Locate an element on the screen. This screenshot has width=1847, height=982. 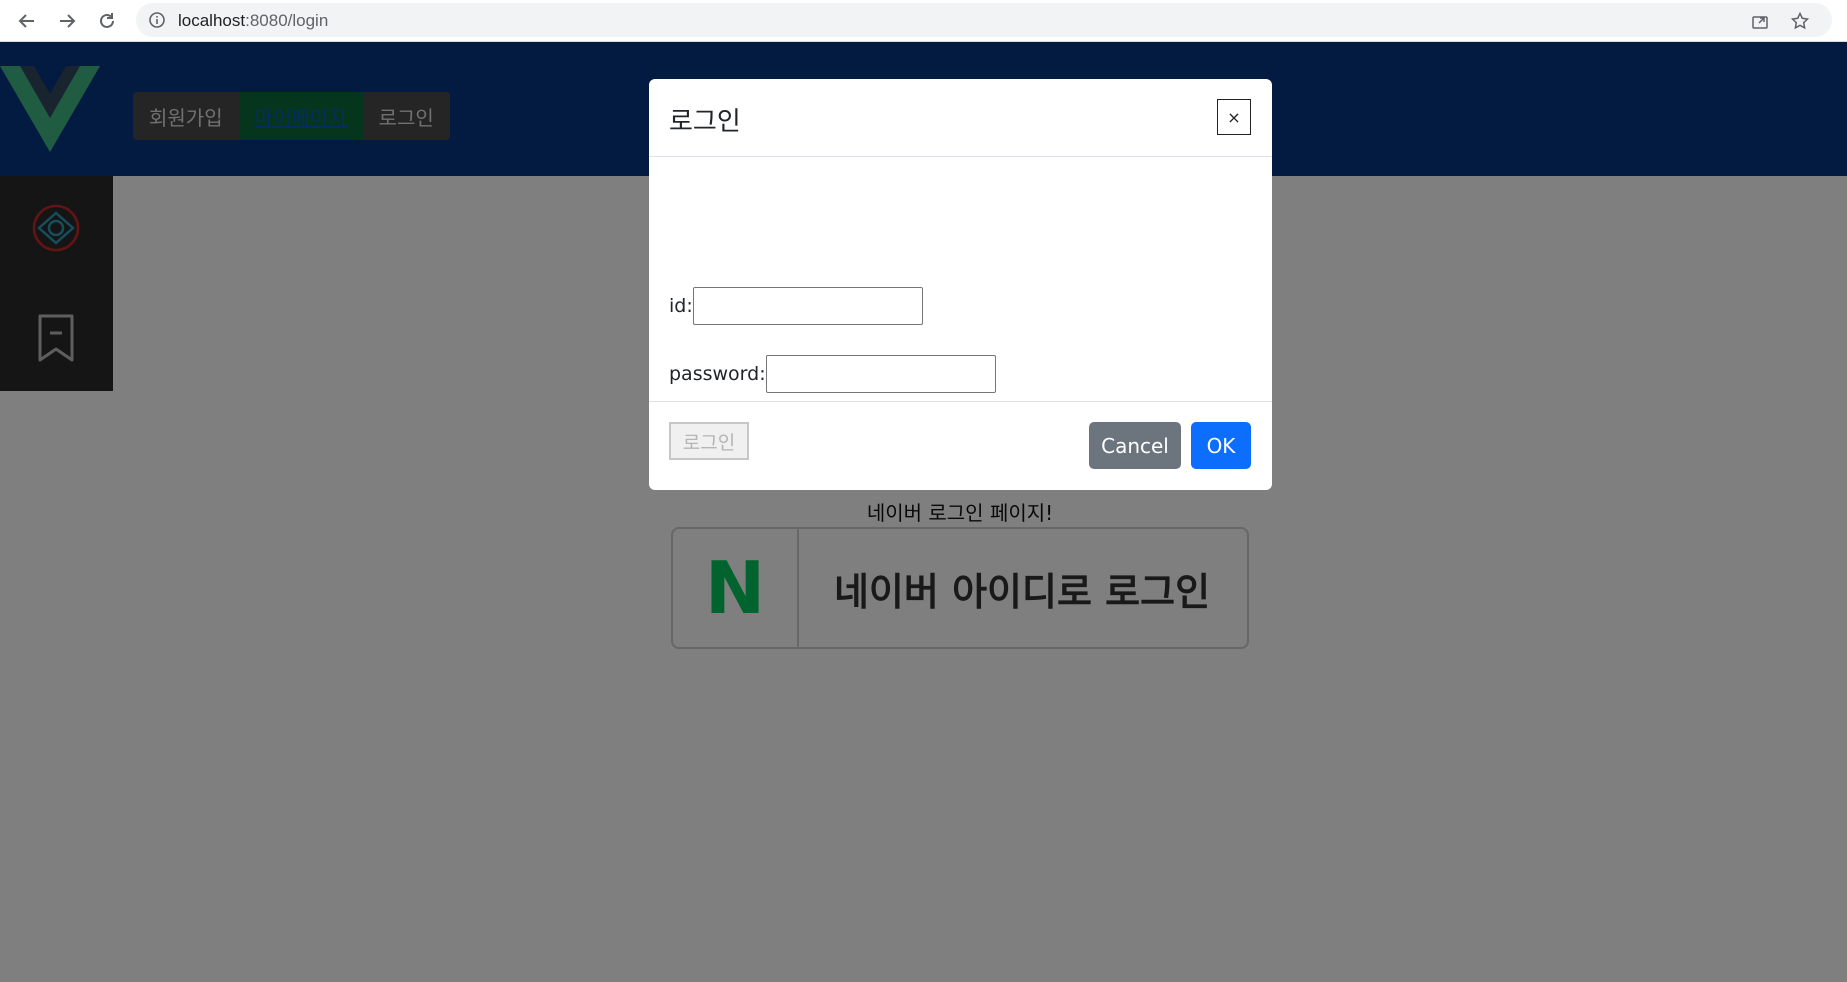
modal-title: 로그인 is located at coordinates (705, 122).